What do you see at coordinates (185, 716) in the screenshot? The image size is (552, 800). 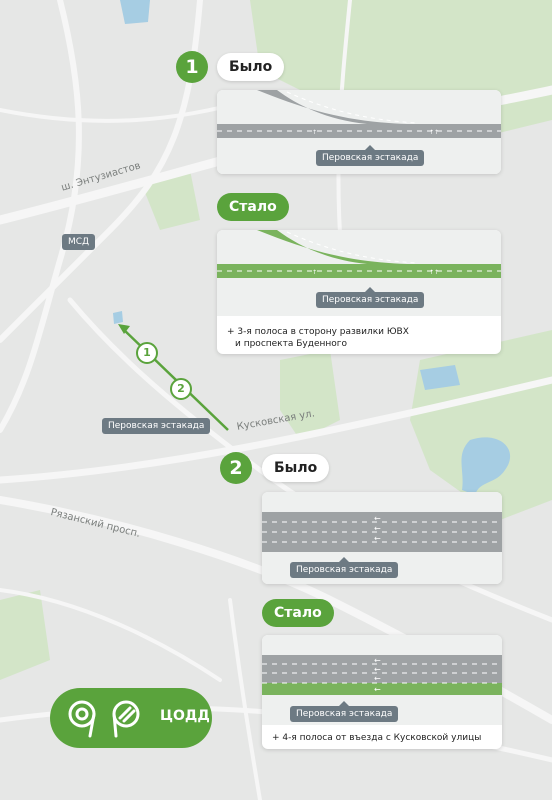 I see `logo-text: ЦОДД` at bounding box center [185, 716].